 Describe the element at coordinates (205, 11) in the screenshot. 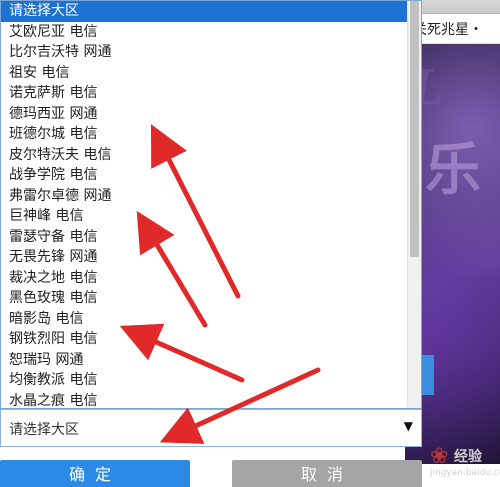

I see `region-option: 请选择大区` at that location.